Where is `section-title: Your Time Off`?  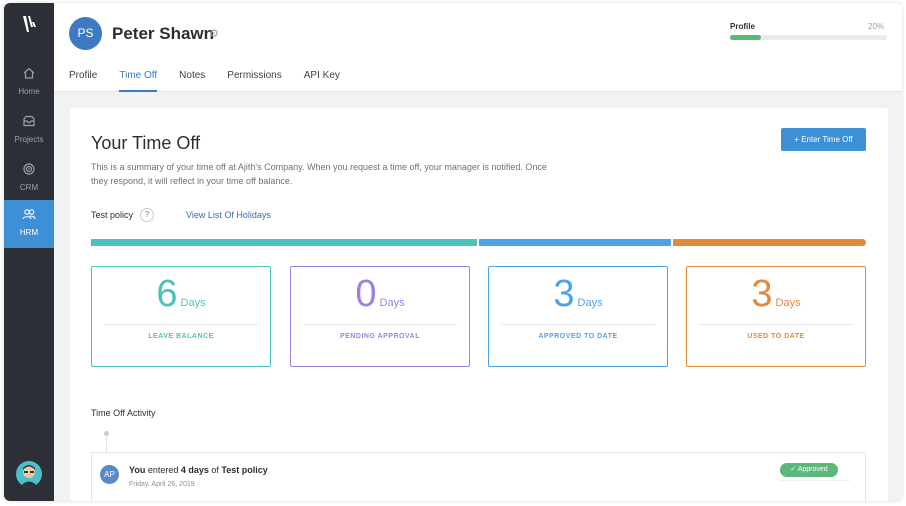
section-title: Your Time Off is located at coordinates (146, 143).